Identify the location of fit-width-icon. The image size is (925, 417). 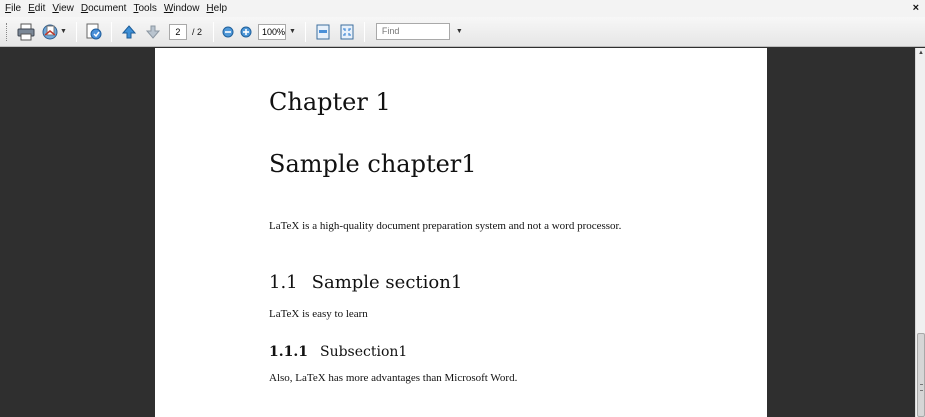
(347, 31).